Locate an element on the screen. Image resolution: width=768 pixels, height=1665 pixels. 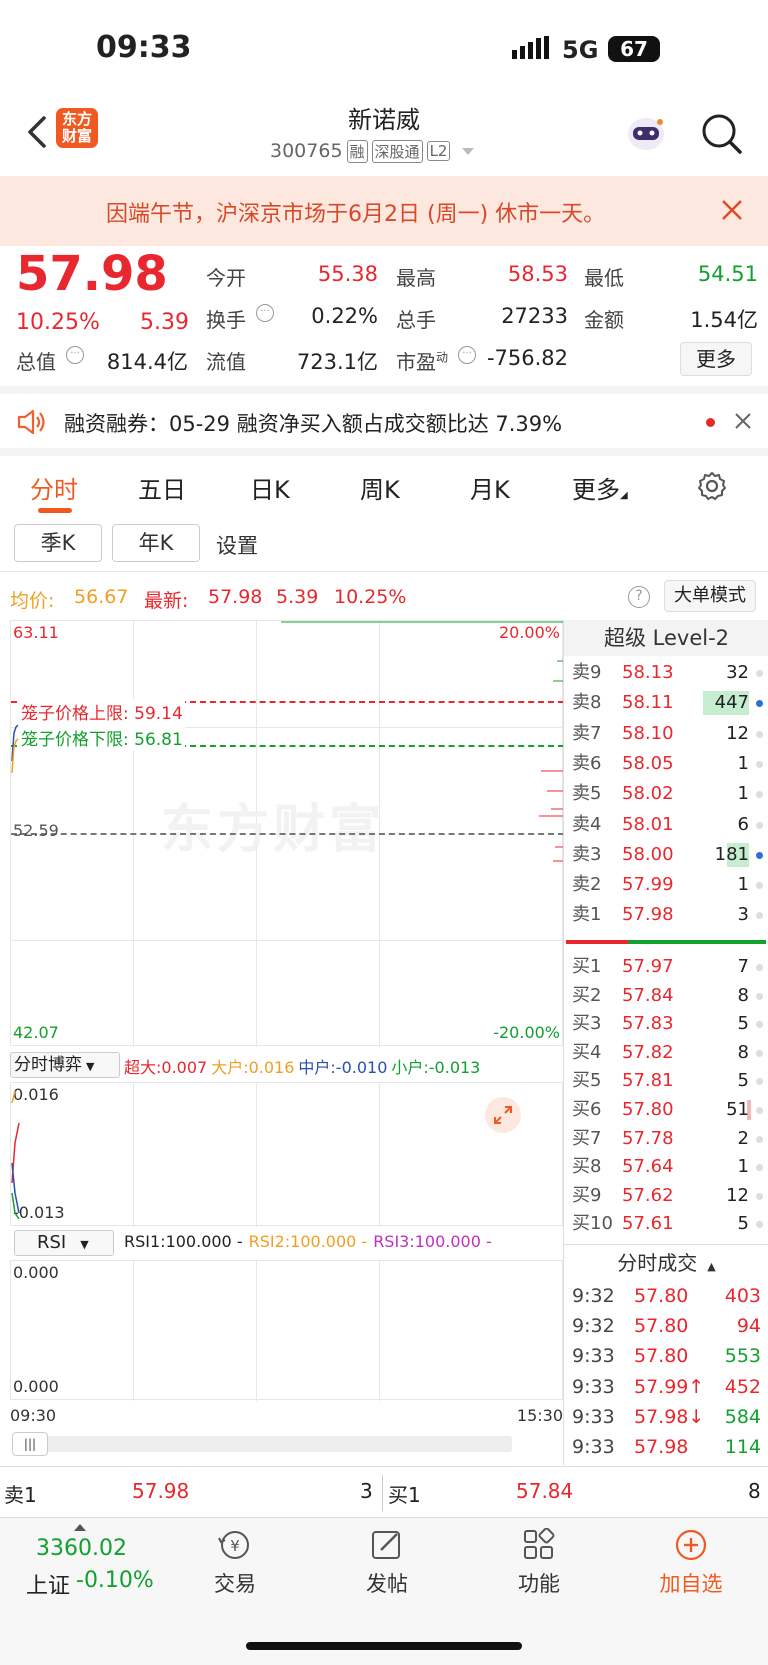
caret-down-icon is located at coordinates (468, 151).